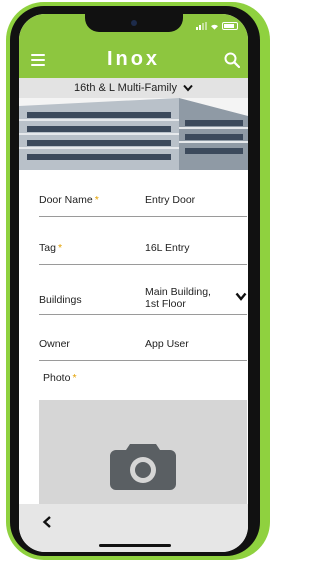 This screenshot has height=564, width=320. I want to click on building-photo, so click(133, 134).